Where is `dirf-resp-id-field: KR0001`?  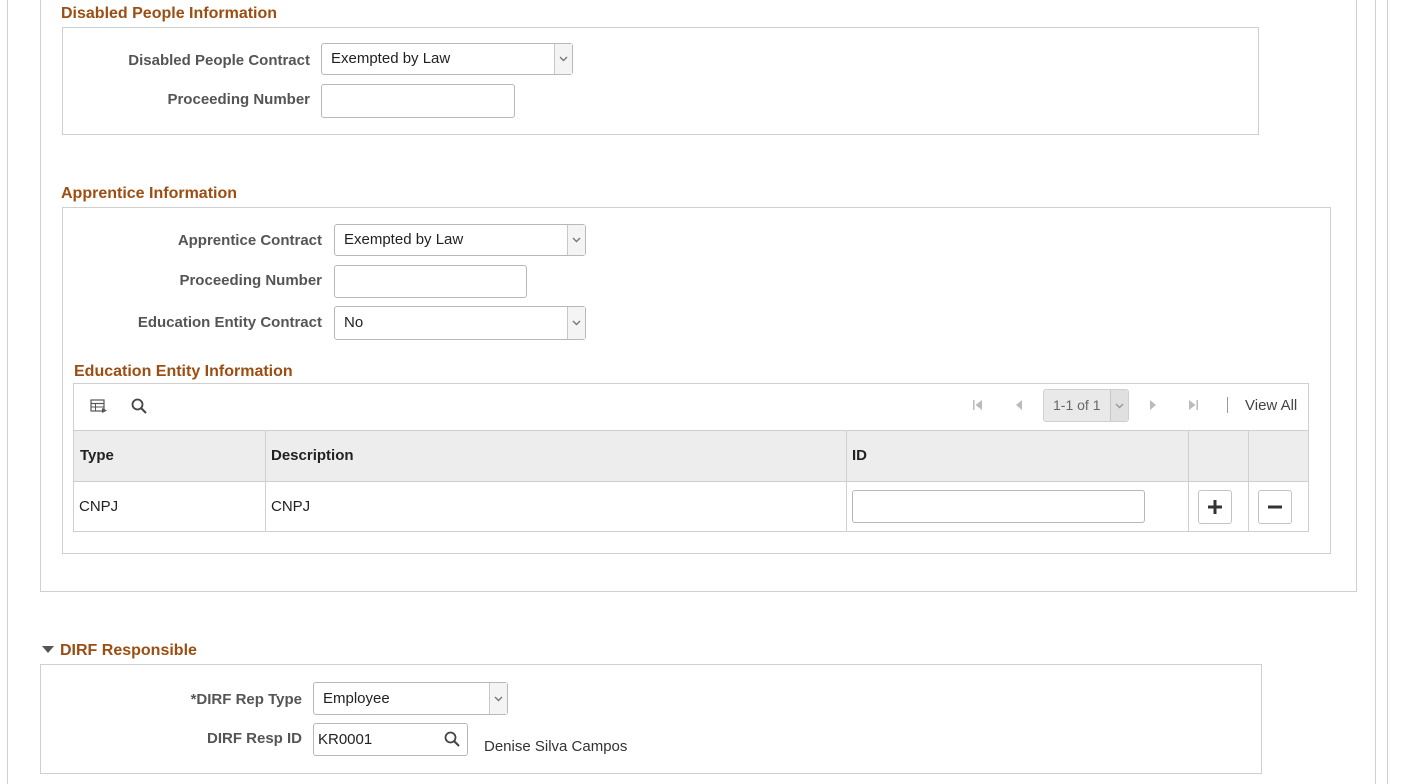 dirf-resp-id-field: KR0001 is located at coordinates (390, 739).